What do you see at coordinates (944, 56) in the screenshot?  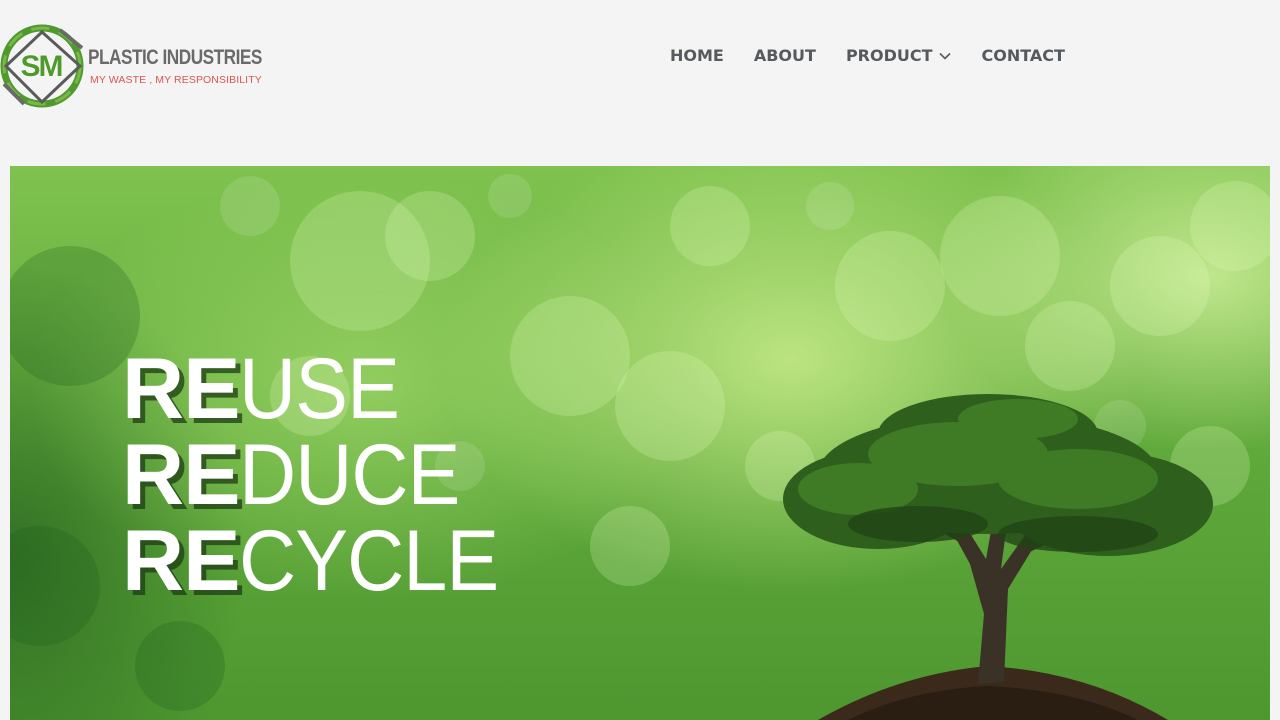 I see `chevron-down-icon` at bounding box center [944, 56].